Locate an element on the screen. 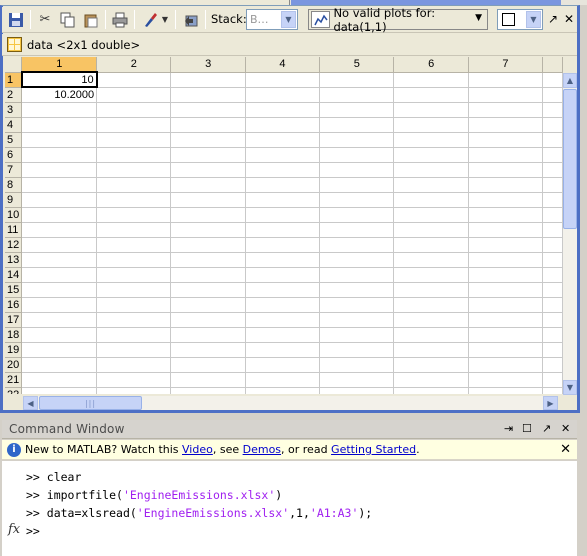 The height and width of the screenshot is (556, 587). table-cell: 10.2000 is located at coordinates (59, 95).